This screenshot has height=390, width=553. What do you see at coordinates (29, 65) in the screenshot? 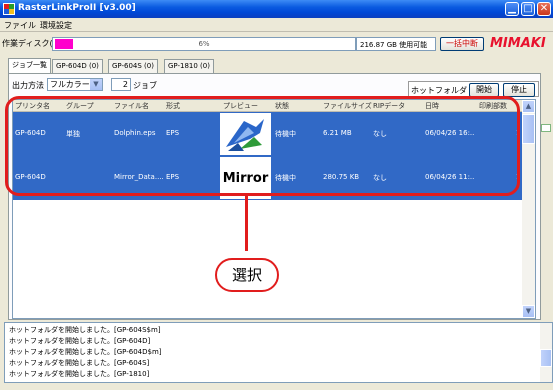
I see `tab-job-list: ジョブ一覧` at bounding box center [29, 65].